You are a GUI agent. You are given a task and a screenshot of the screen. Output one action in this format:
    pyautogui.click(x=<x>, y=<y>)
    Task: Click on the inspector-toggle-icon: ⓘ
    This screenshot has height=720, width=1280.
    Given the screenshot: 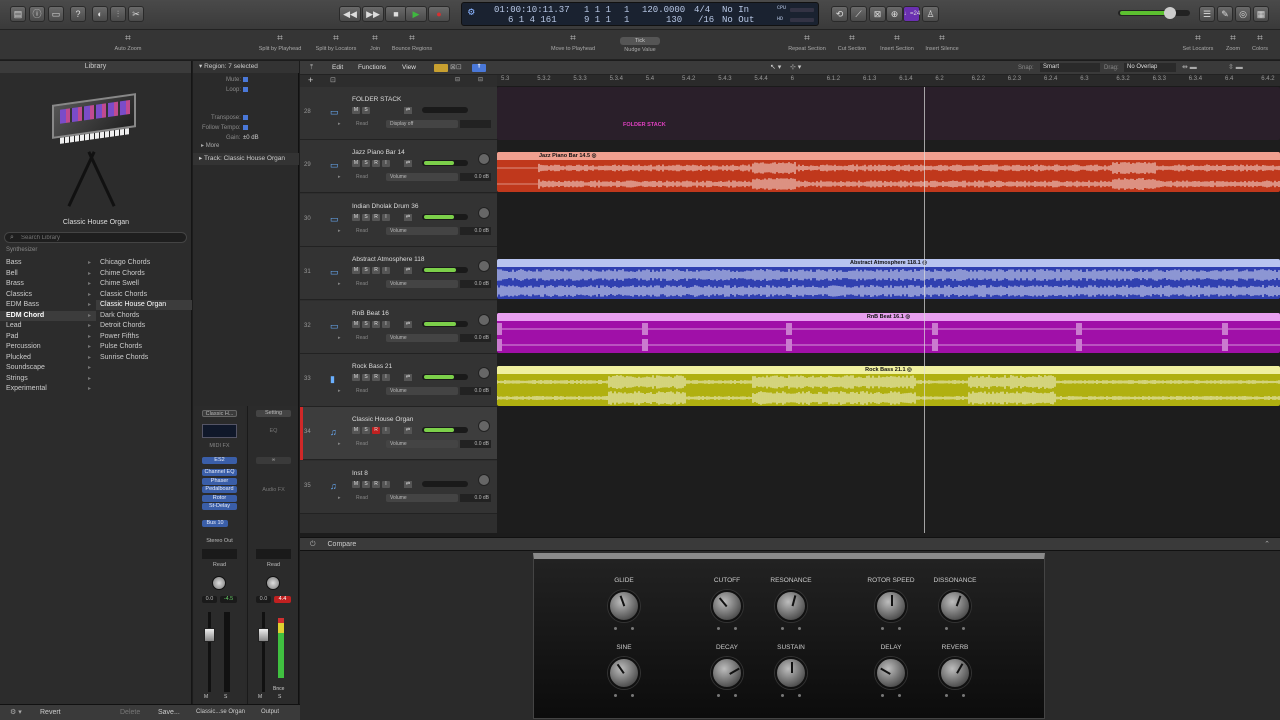 What is the action you would take?
    pyautogui.click(x=37, y=14)
    